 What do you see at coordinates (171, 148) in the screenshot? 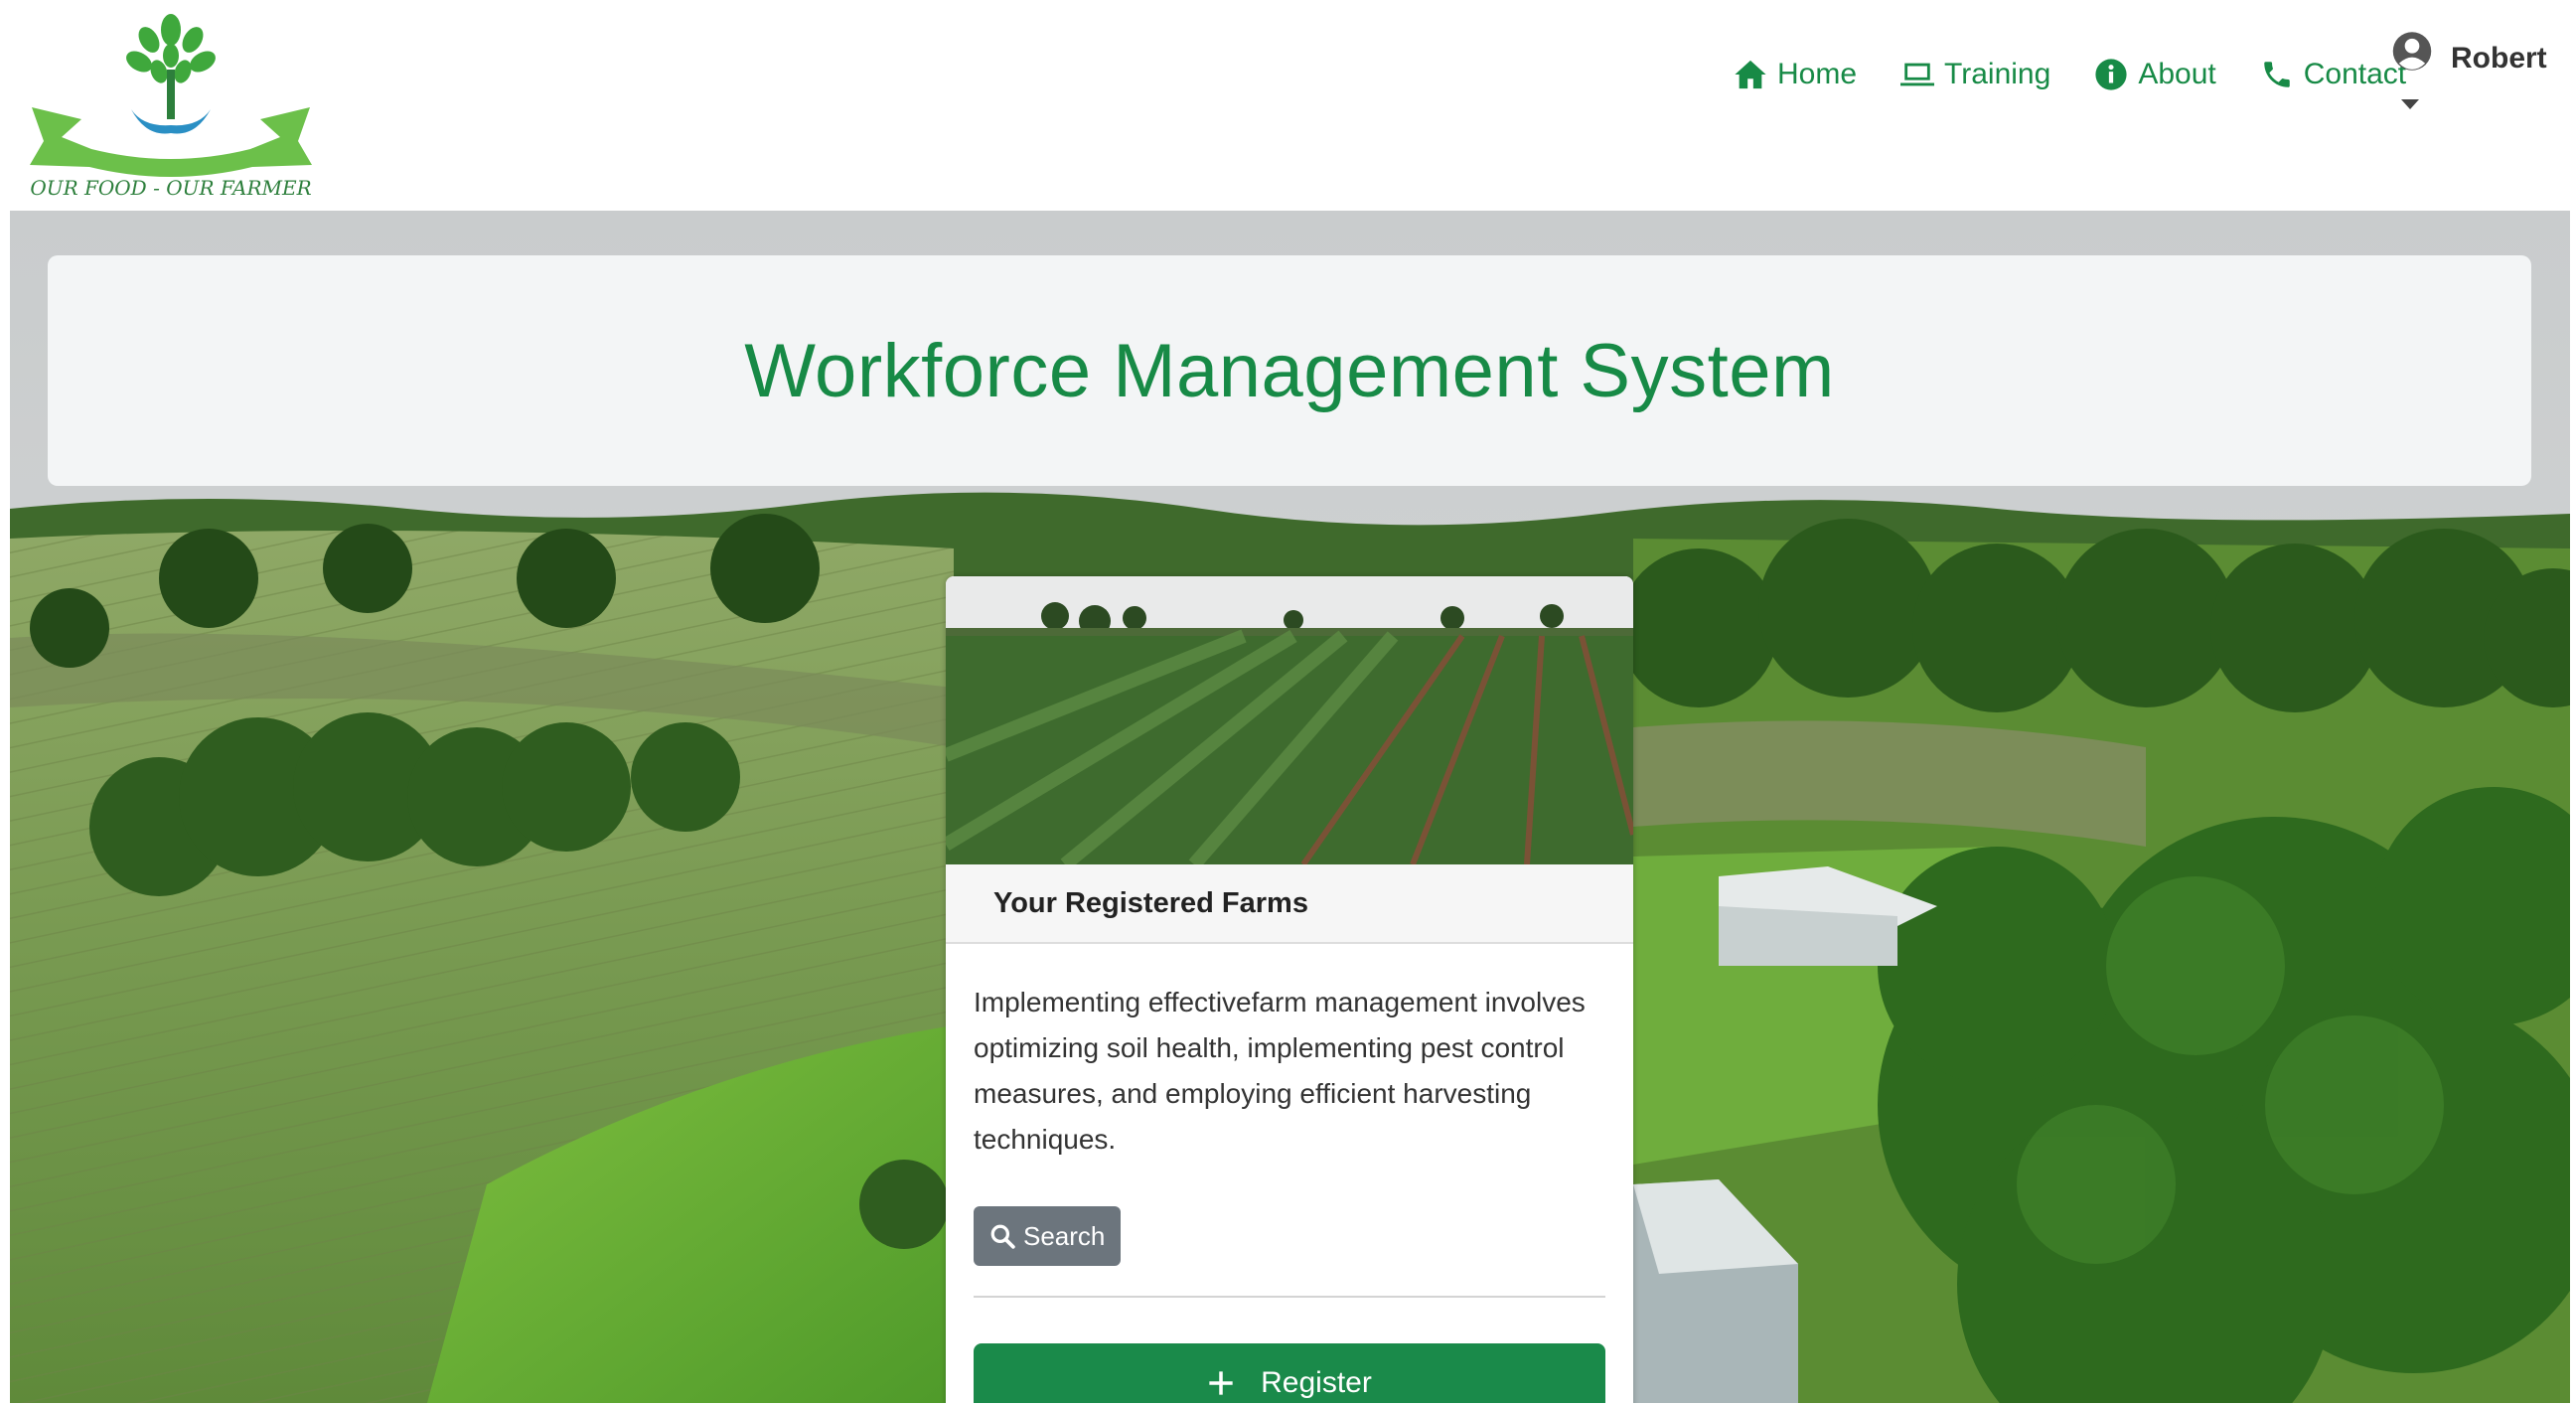
I see `logo-text: ANNADATA` at bounding box center [171, 148].